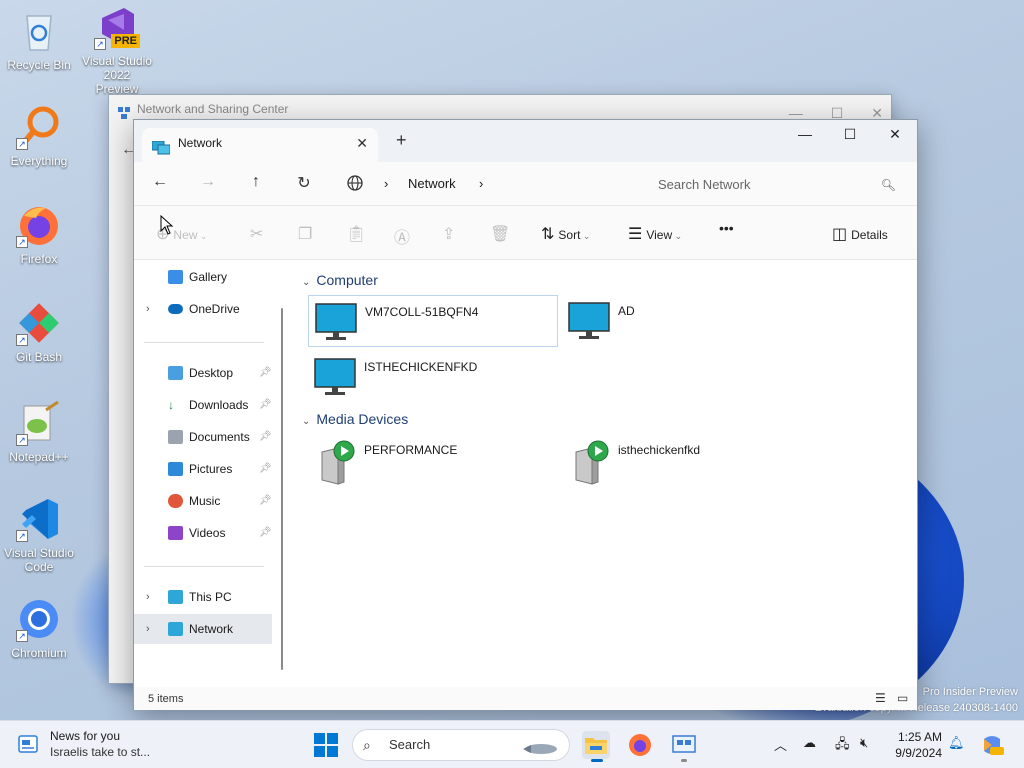 This screenshot has height=768, width=1024. Describe the element at coordinates (401, 140) in the screenshot. I see `new-tab-icon: +` at that location.